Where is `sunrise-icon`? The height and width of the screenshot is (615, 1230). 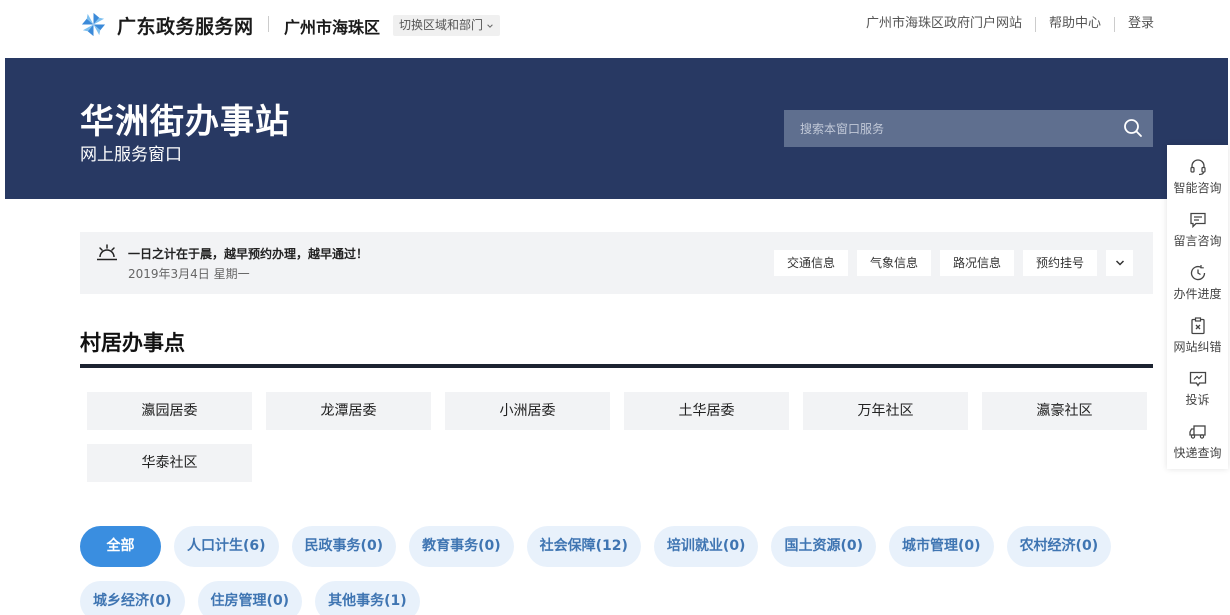 sunrise-icon is located at coordinates (107, 252).